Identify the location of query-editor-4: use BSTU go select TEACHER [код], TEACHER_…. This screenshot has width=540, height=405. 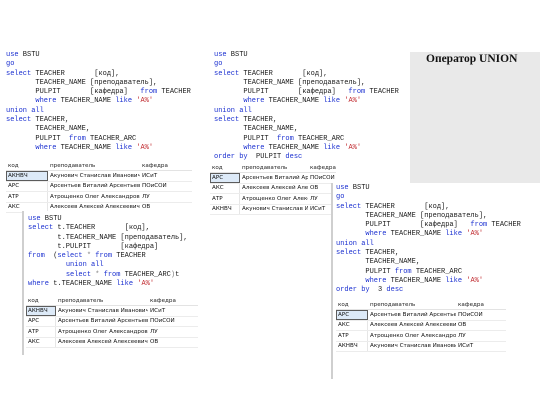
(436, 241).